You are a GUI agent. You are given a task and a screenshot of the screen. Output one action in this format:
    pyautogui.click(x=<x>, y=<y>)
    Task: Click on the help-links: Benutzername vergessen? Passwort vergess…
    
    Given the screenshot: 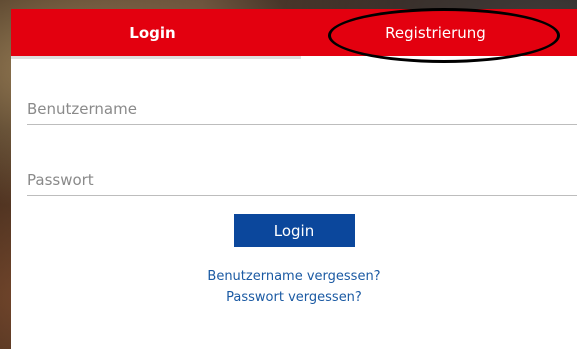 What is the action you would take?
    pyautogui.click(x=294, y=287)
    